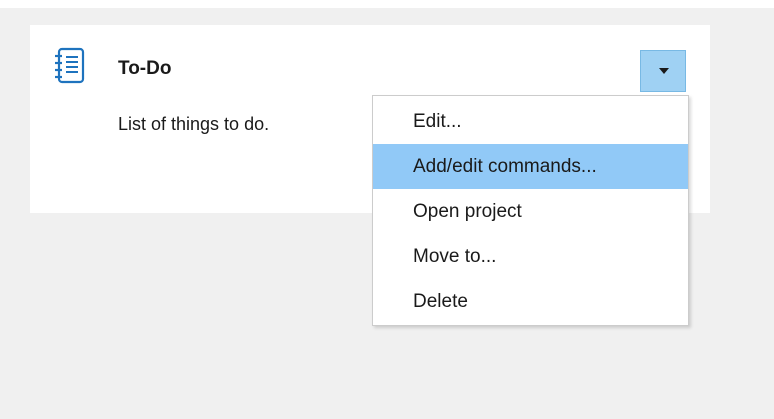 The width and height of the screenshot is (774, 419). What do you see at coordinates (69, 66) in the screenshot?
I see `notebook-icon` at bounding box center [69, 66].